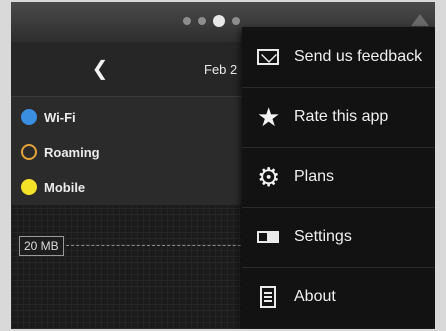 Image resolution: width=446 pixels, height=331 pixels. What do you see at coordinates (269, 117) in the screenshot?
I see `star-icon: ★` at bounding box center [269, 117].